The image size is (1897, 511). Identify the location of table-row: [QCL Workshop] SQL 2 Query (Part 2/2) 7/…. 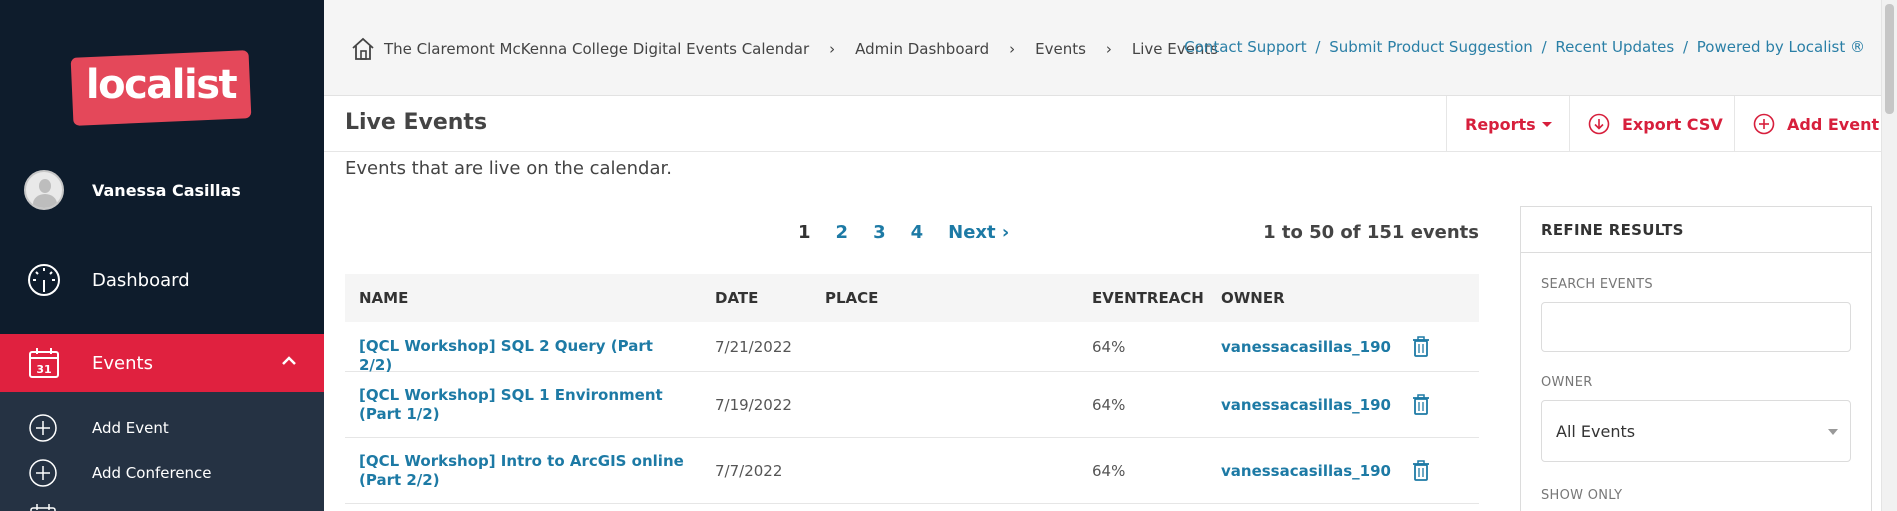
(912, 348).